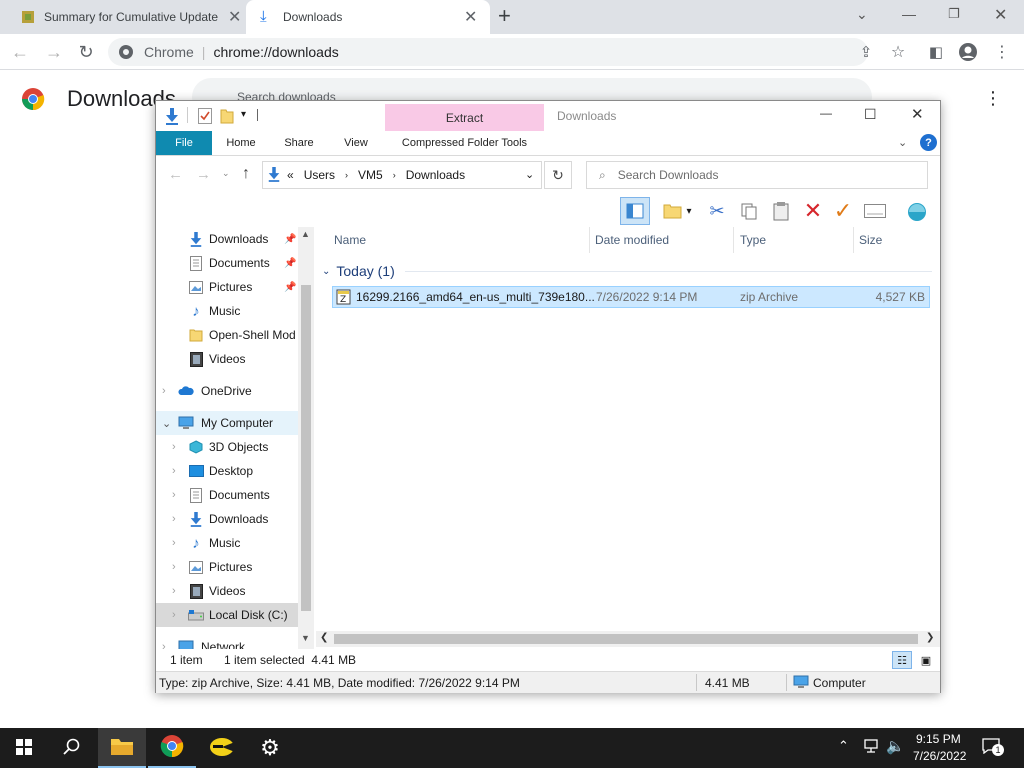 The image size is (1024, 768). Describe the element at coordinates (895, 746) in the screenshot. I see `volume-icon: 🔈` at that location.